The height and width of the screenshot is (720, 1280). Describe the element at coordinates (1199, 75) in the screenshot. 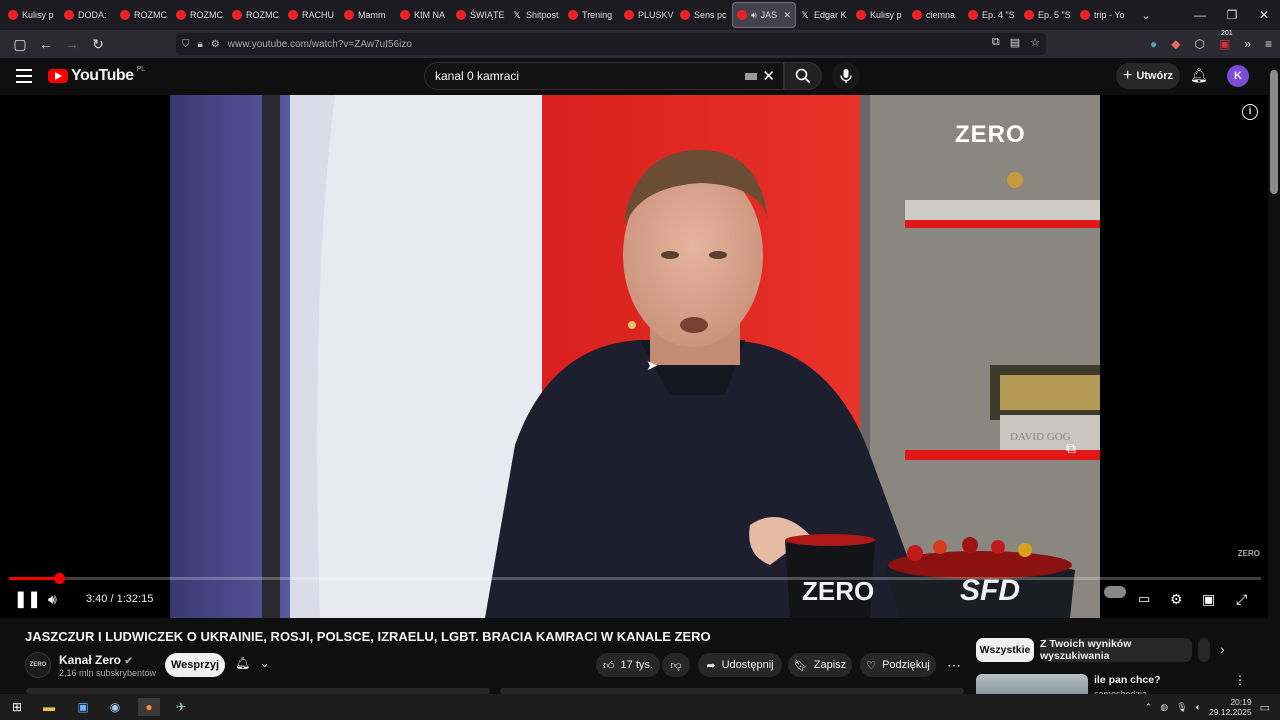

I see `notifications-bell-icon: 🔔︎` at that location.